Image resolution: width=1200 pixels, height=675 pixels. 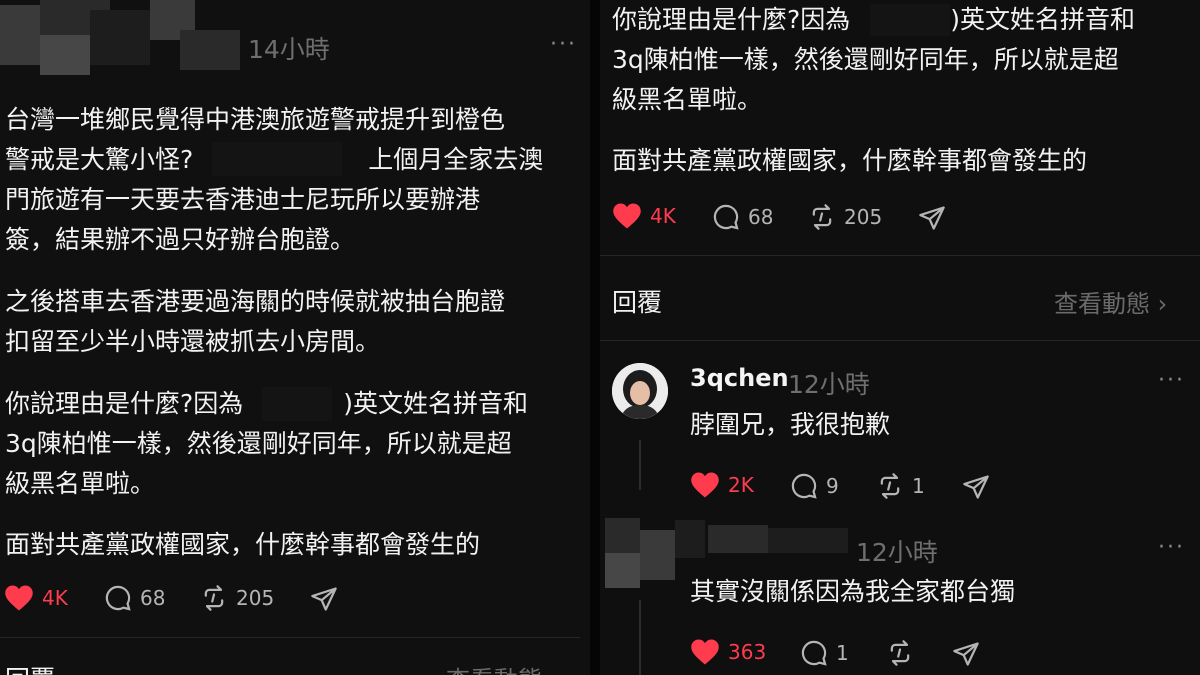 I want to click on like-button: 363, so click(x=728, y=652).